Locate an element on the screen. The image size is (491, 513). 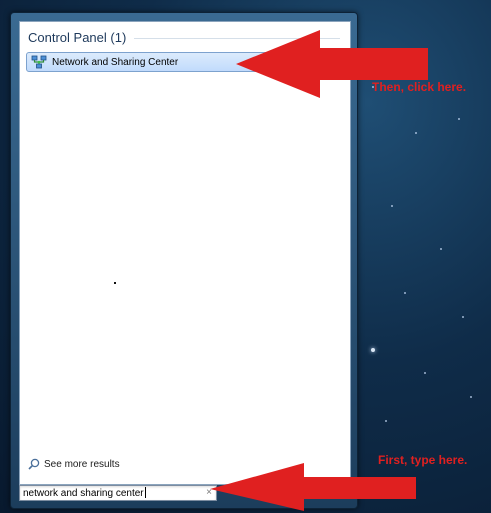
search-value: network and sharing center is located at coordinates (84, 493).